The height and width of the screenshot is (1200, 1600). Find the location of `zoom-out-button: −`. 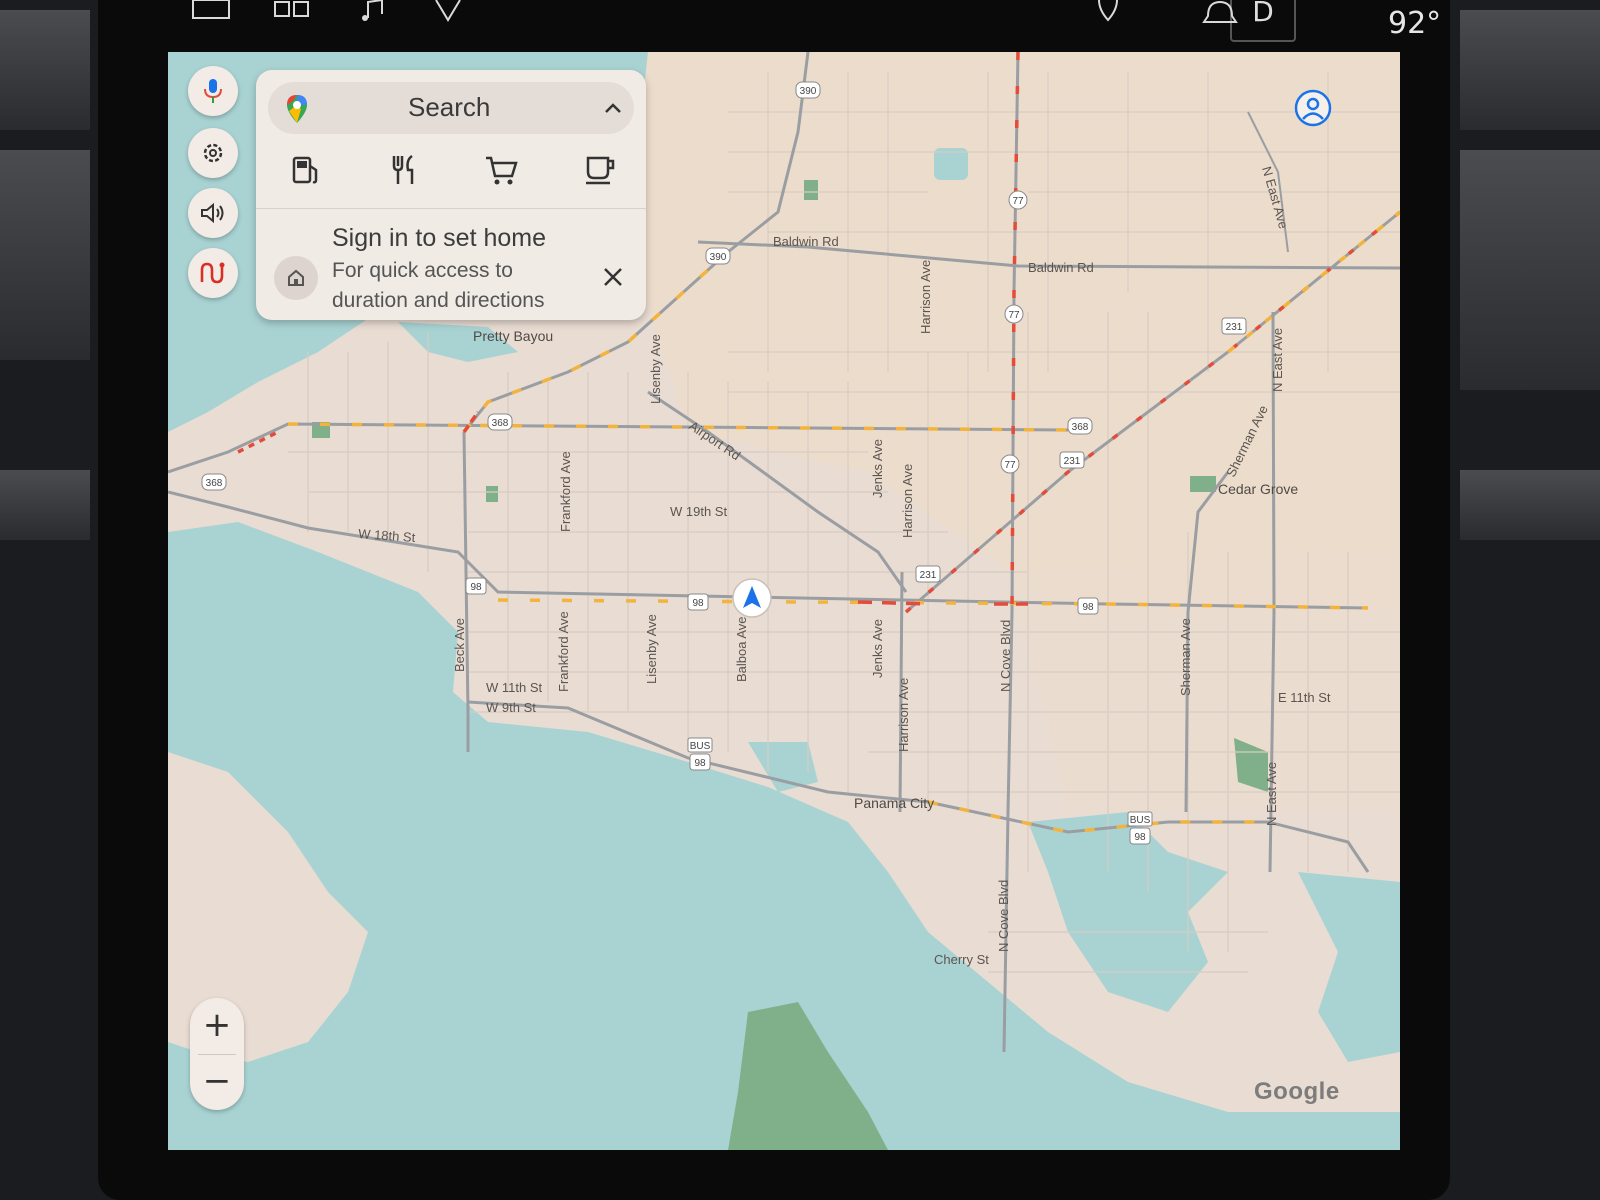

zoom-out-button: − is located at coordinates (217, 1082).